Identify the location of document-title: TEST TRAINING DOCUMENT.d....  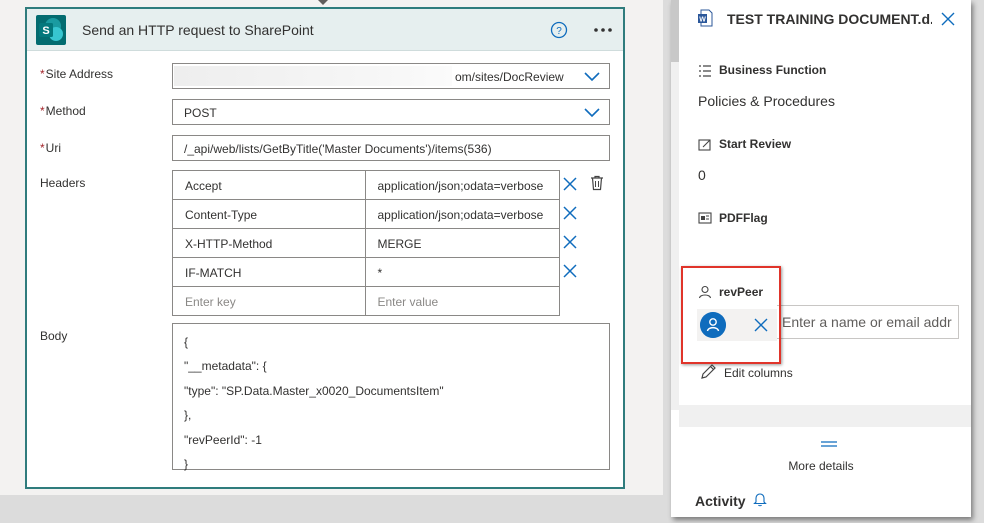
(829, 19).